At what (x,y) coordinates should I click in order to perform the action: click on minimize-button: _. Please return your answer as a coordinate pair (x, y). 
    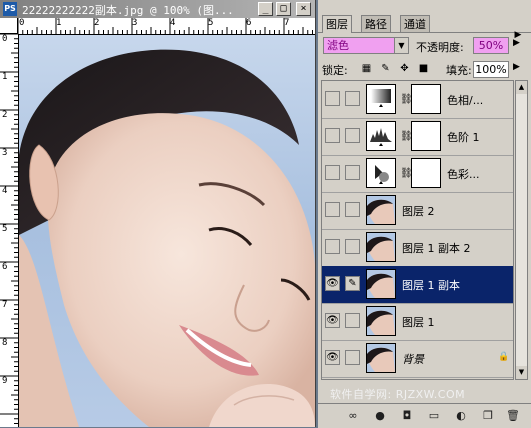
    Looking at the image, I should click on (265, 9).